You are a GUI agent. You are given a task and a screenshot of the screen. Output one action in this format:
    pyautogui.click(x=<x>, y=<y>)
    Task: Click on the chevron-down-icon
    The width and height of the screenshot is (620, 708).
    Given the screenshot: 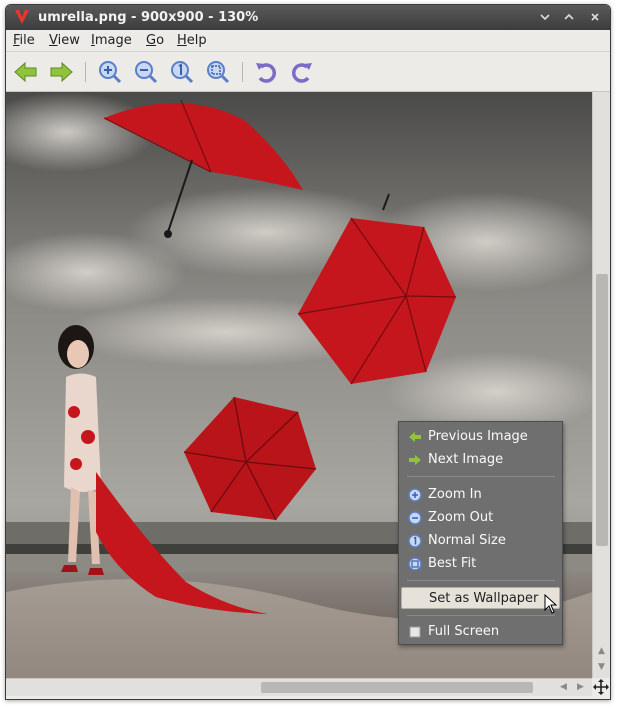 What is the action you would take?
    pyautogui.click(x=545, y=17)
    